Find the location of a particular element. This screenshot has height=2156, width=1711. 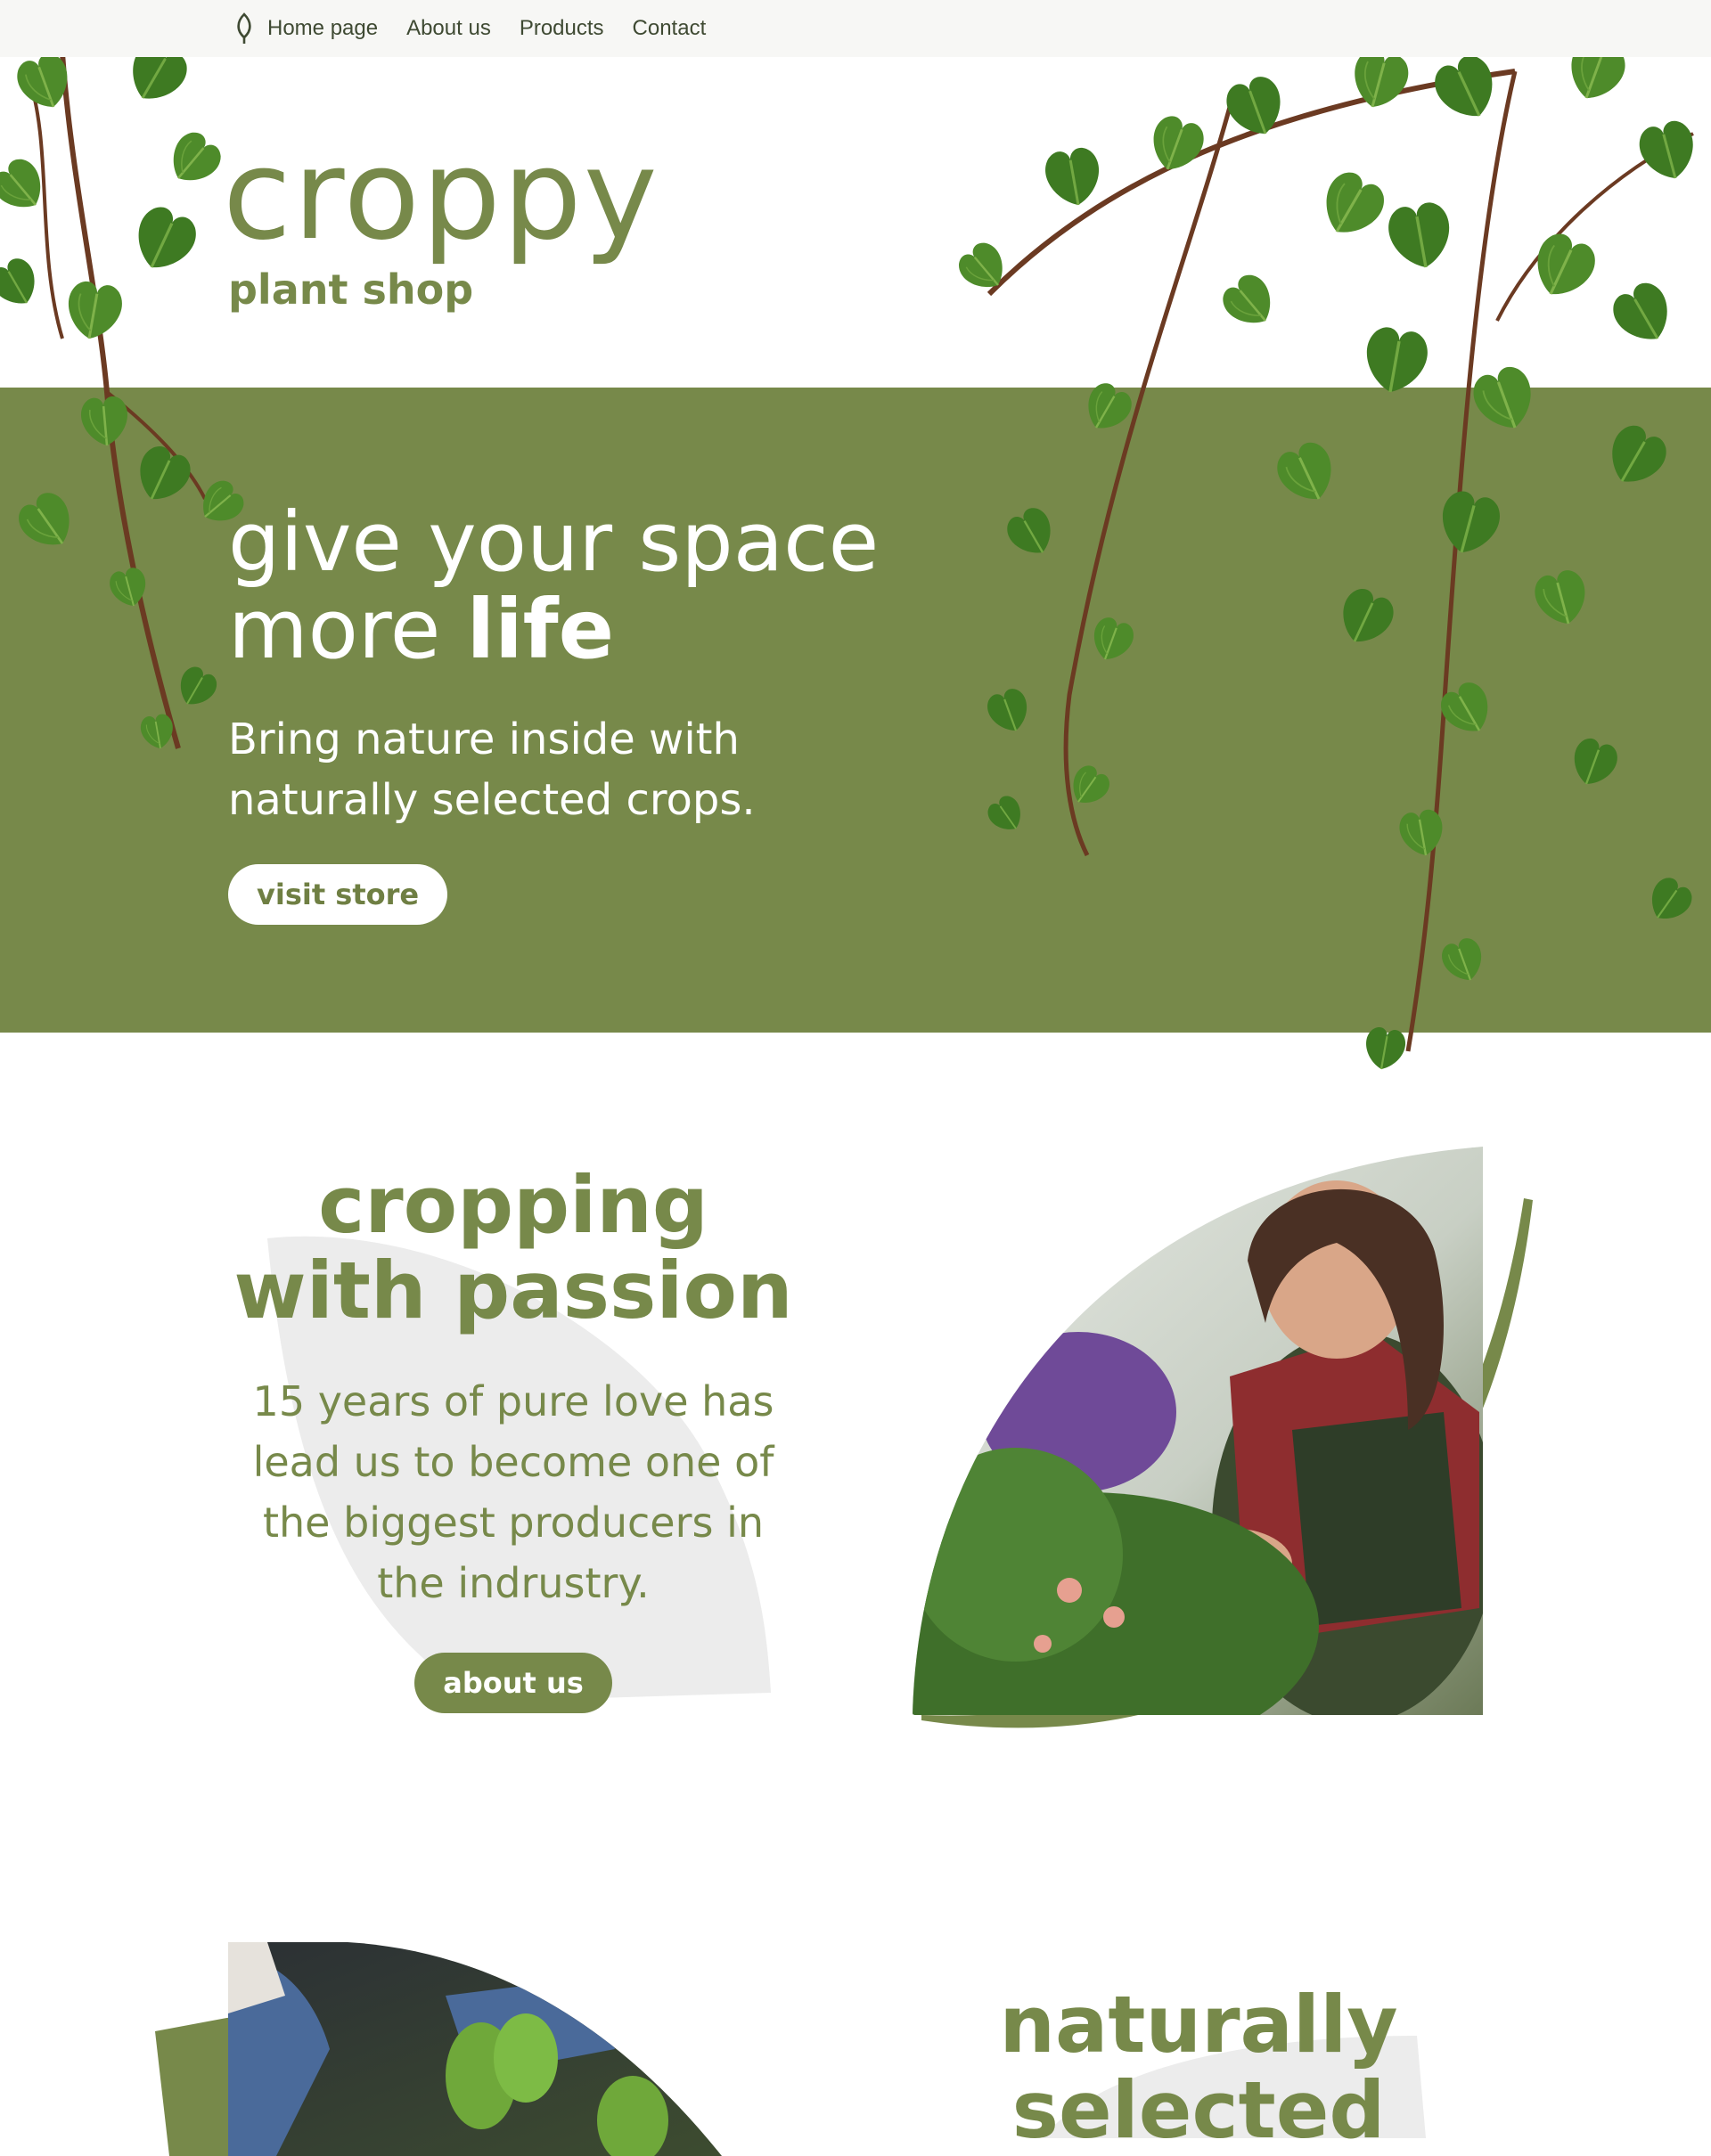

brand-logo: croppy plant shop is located at coordinates (441, 224).